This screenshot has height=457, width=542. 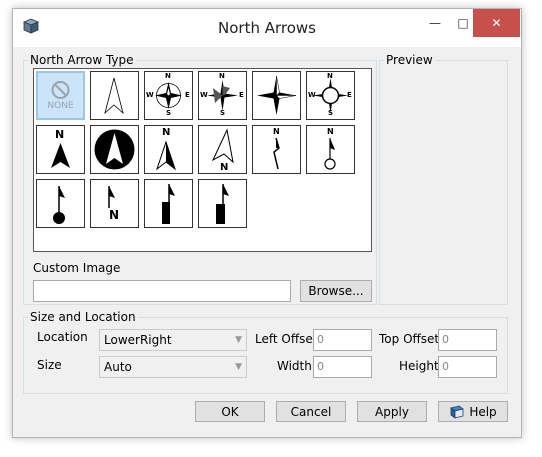 I want to click on solid-arrow-icon, so click(x=60, y=155).